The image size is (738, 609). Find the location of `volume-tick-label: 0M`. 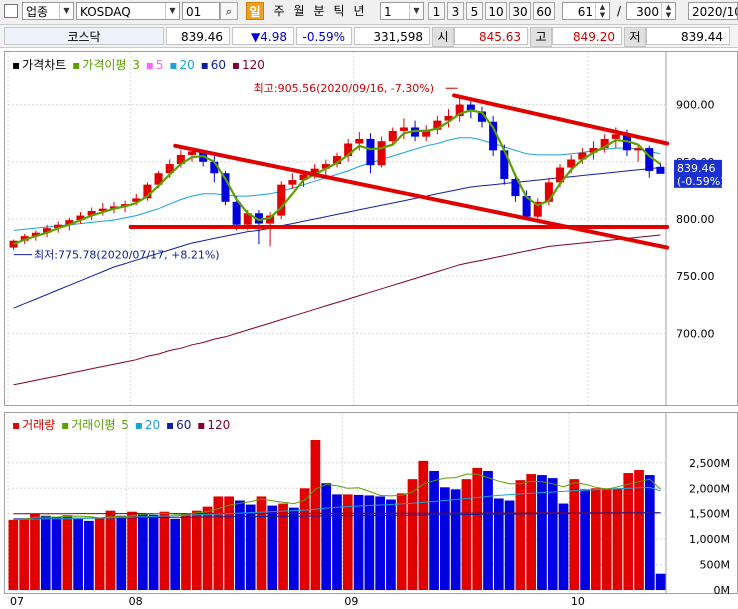

volume-tick-label: 0M is located at coordinates (722, 590).